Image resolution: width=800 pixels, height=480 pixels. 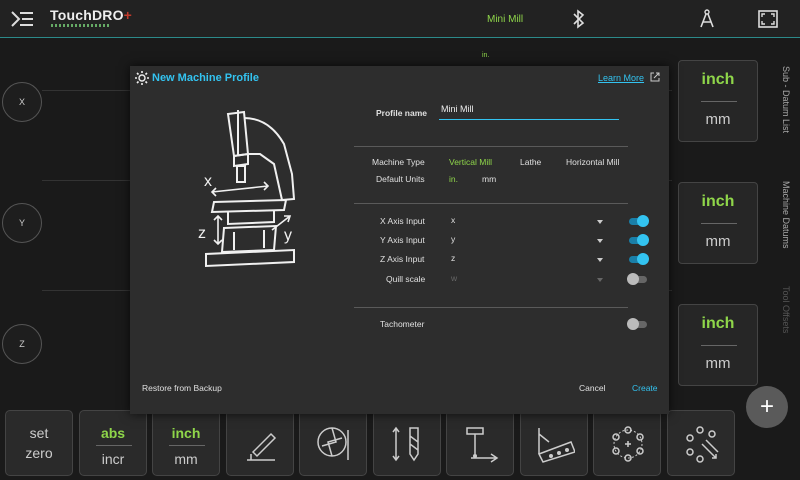 What do you see at coordinates (638, 240) in the screenshot?
I see `y-axis-toggle` at bounding box center [638, 240].